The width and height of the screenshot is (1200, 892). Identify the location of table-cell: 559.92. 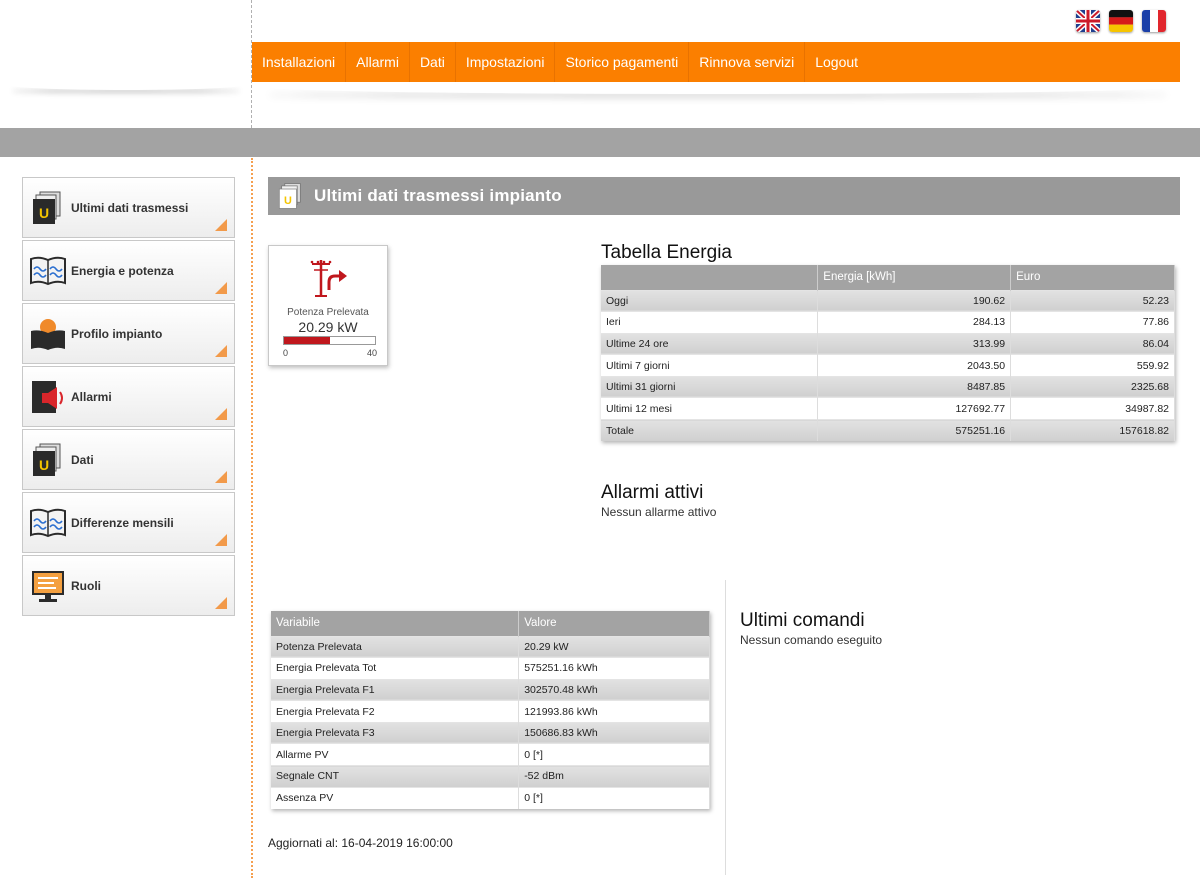
(1092, 365).